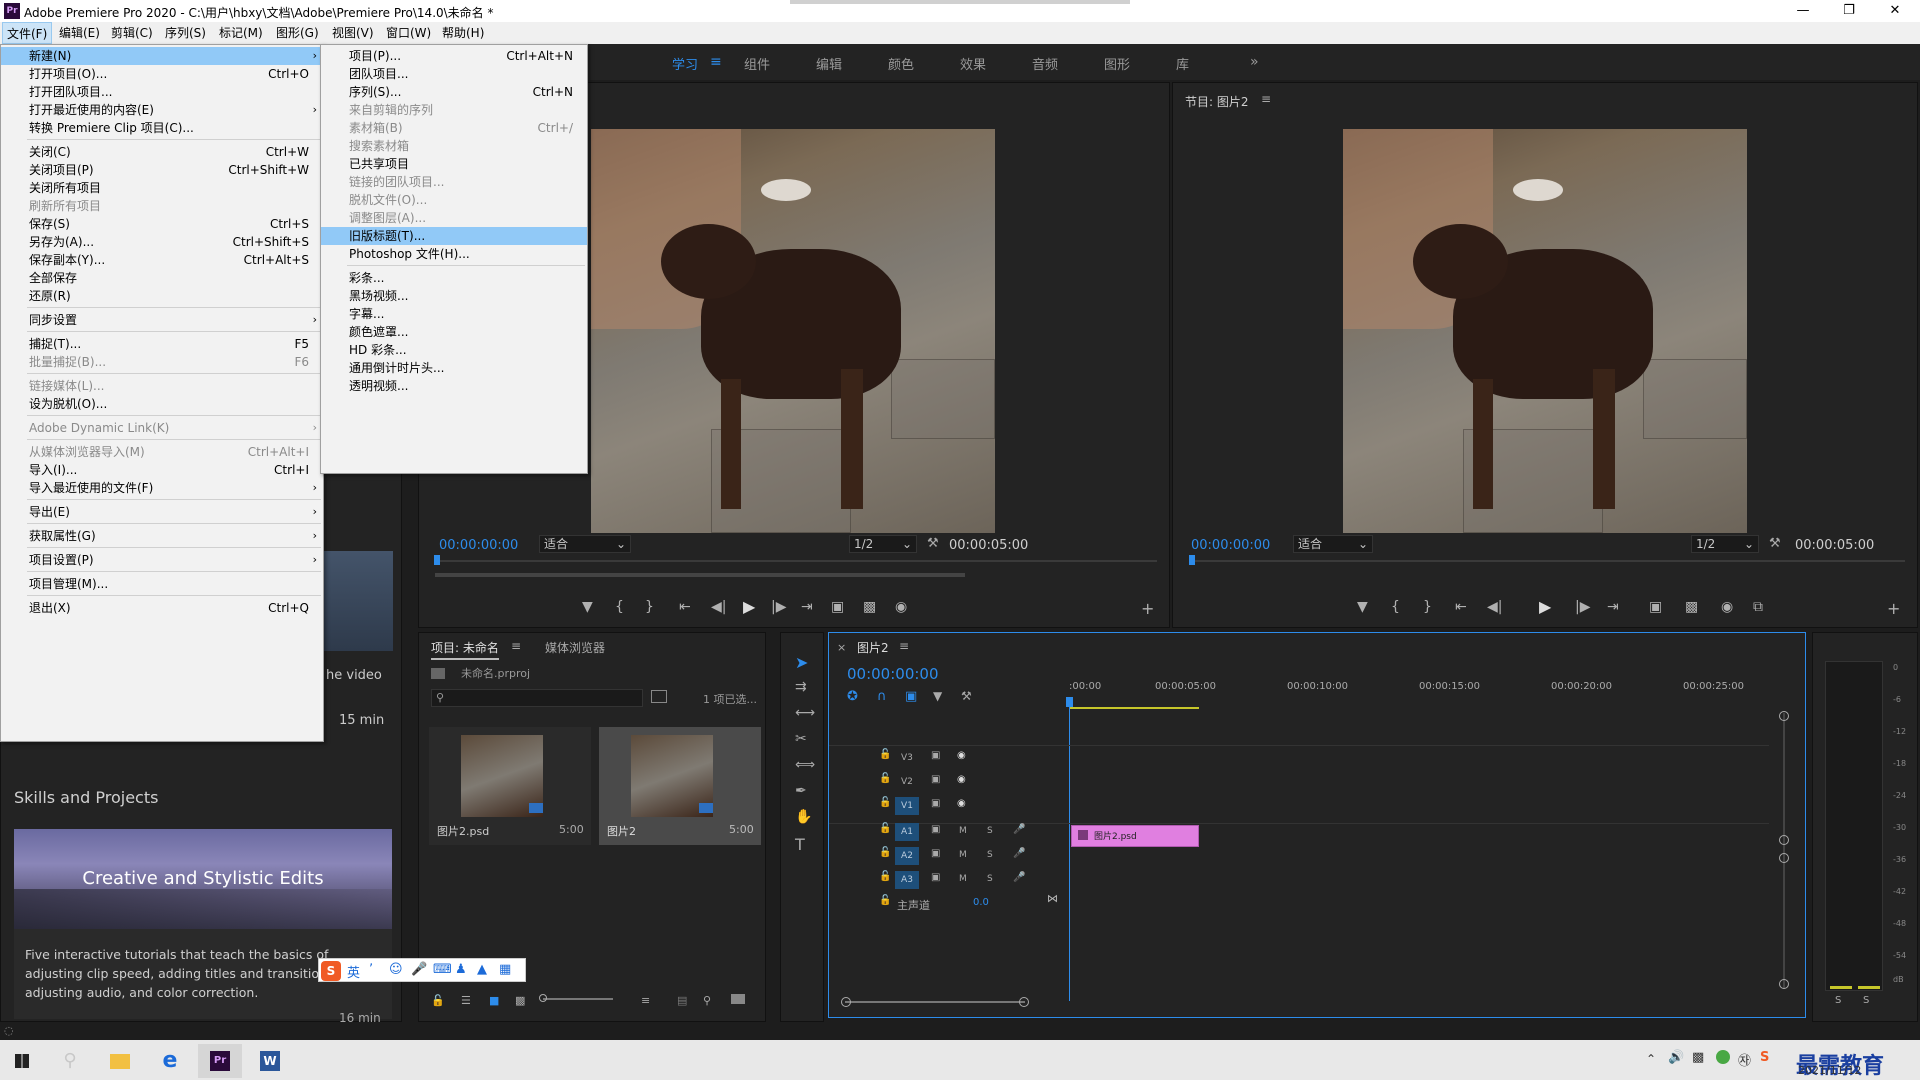  What do you see at coordinates (1655, 607) in the screenshot?
I see `lift-icon: ▣` at bounding box center [1655, 607].